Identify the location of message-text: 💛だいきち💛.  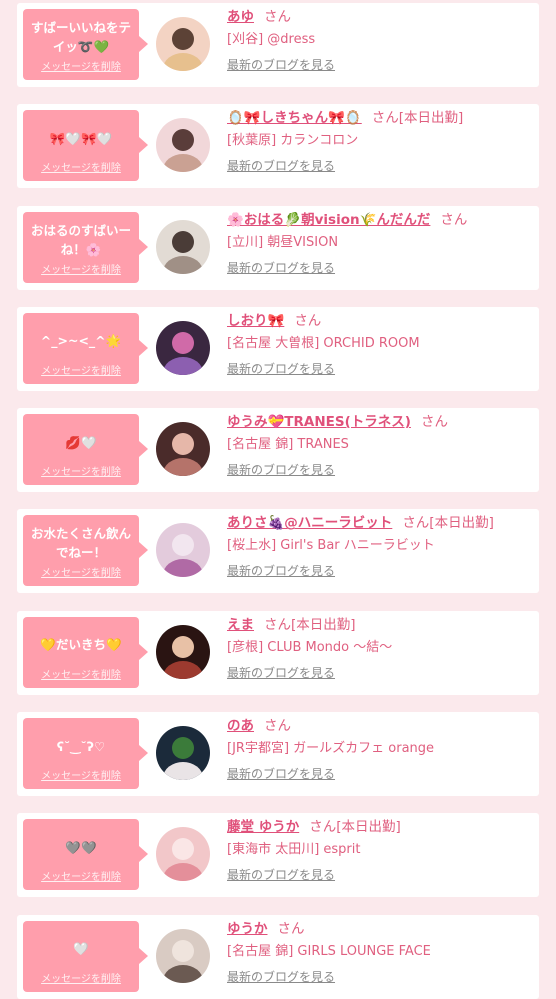
(81, 645).